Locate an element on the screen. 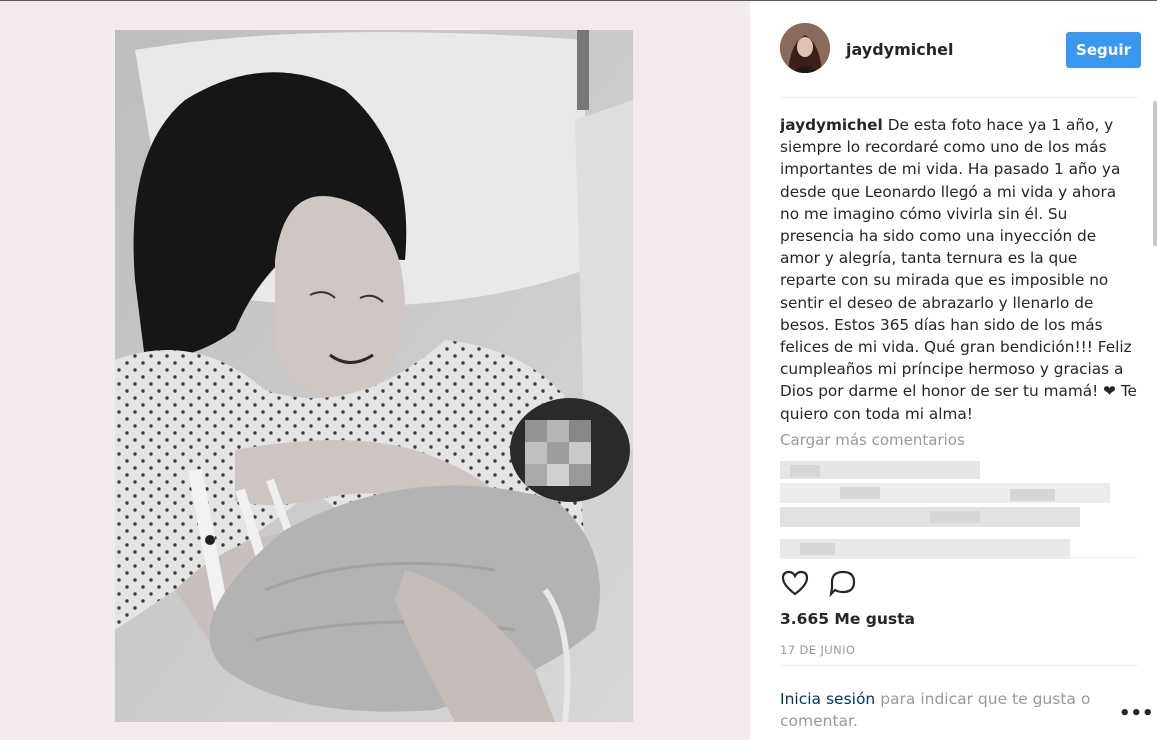 The width and height of the screenshot is (1157, 740). follow-button: Seguir is located at coordinates (1103, 50).